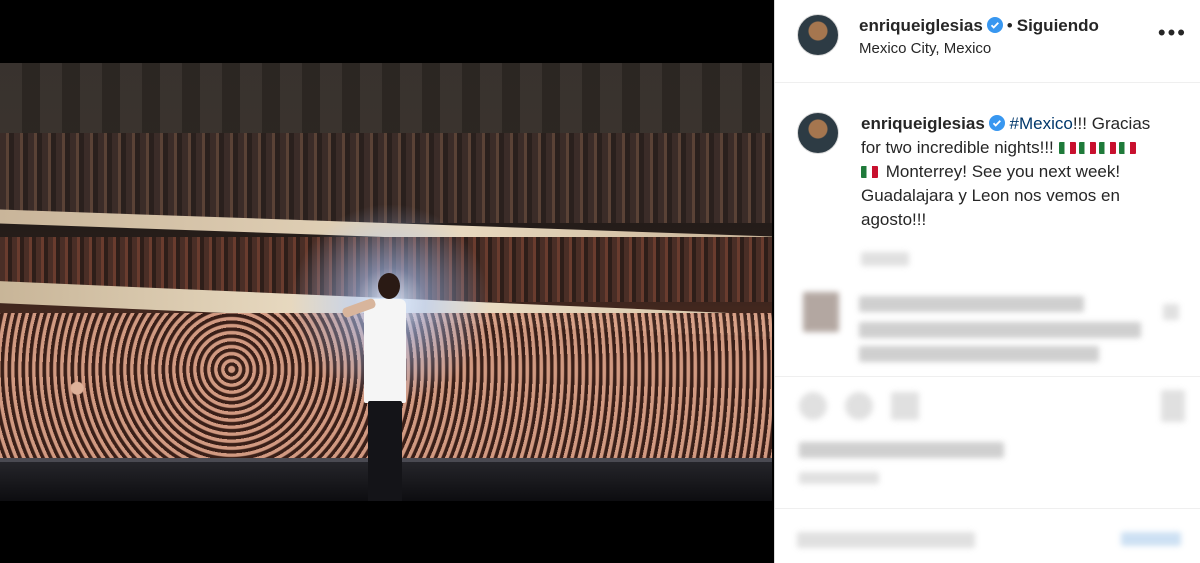 This screenshot has height=563, width=1200. What do you see at coordinates (818, 35) in the screenshot?
I see `author-avatar` at bounding box center [818, 35].